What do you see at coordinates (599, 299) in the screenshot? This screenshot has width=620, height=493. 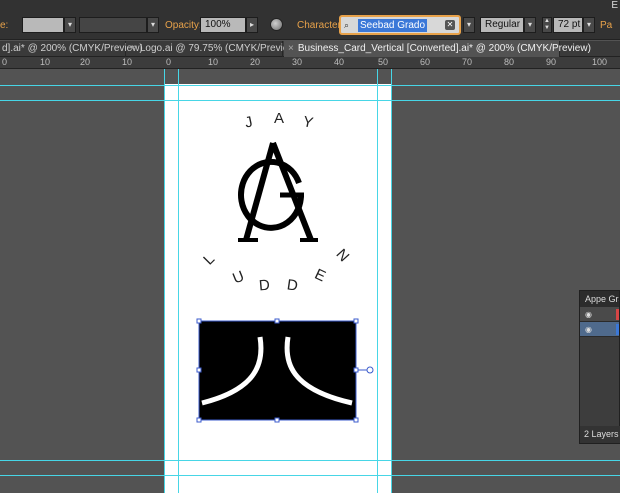 I see `panel-tabs: Appe Gra` at bounding box center [599, 299].